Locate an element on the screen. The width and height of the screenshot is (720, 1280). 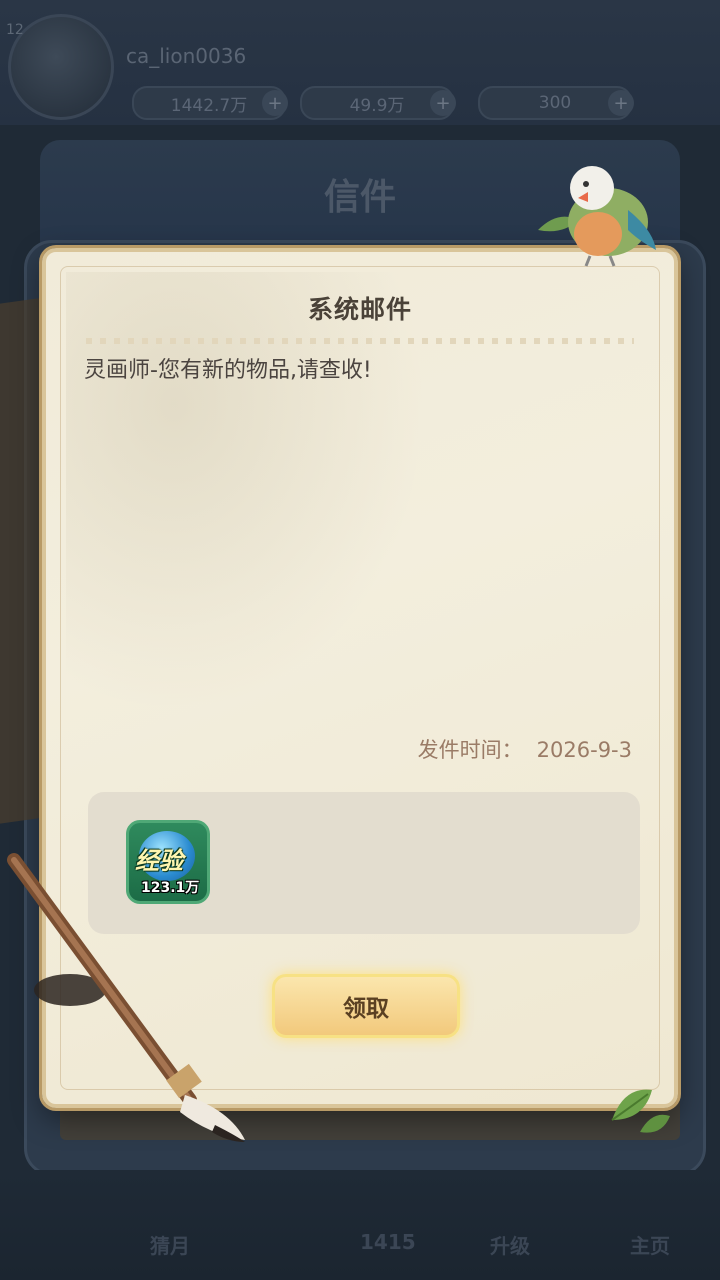
mail-title: 系统邮件 is located at coordinates (359, 309).